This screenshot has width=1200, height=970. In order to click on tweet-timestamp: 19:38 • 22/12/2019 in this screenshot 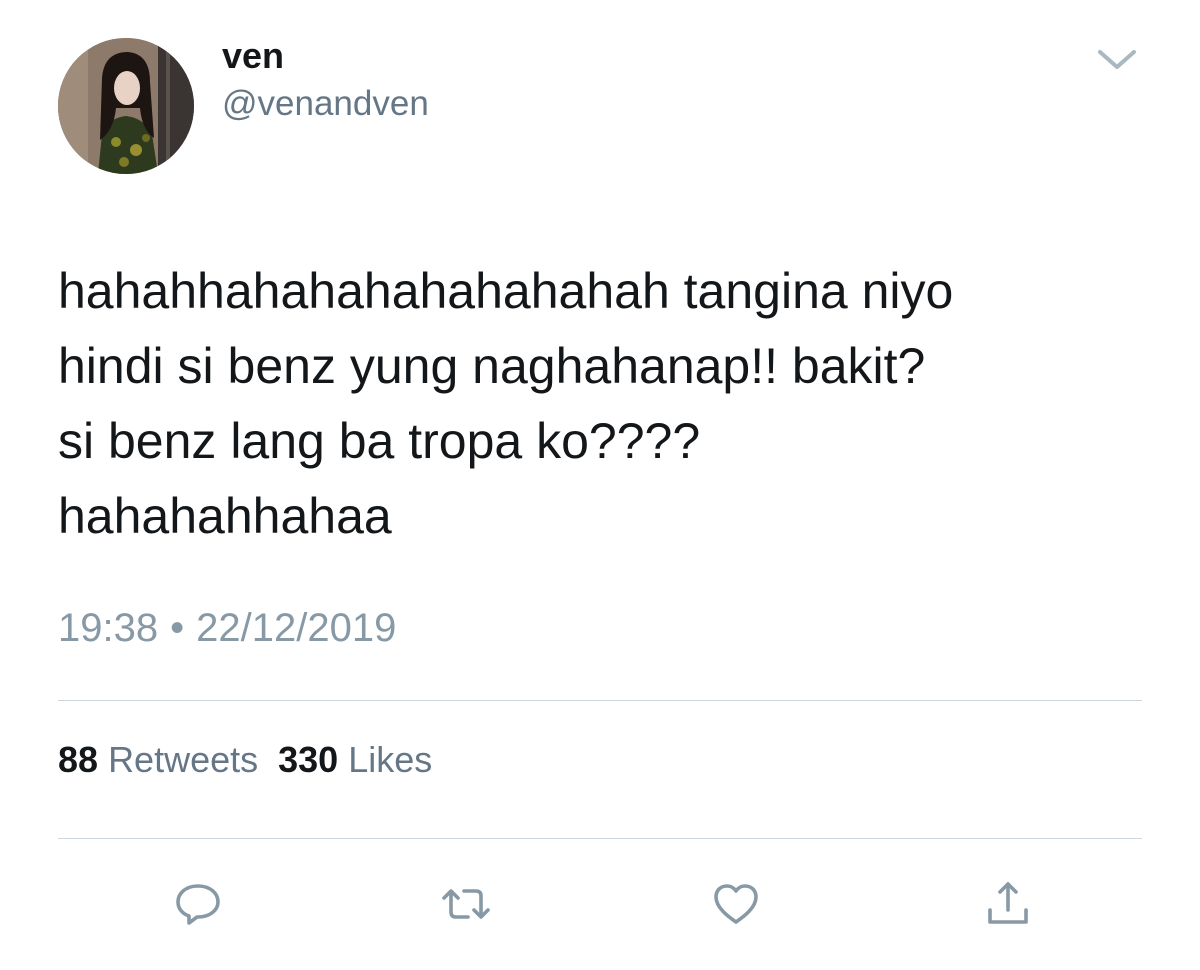, I will do `click(227, 628)`.